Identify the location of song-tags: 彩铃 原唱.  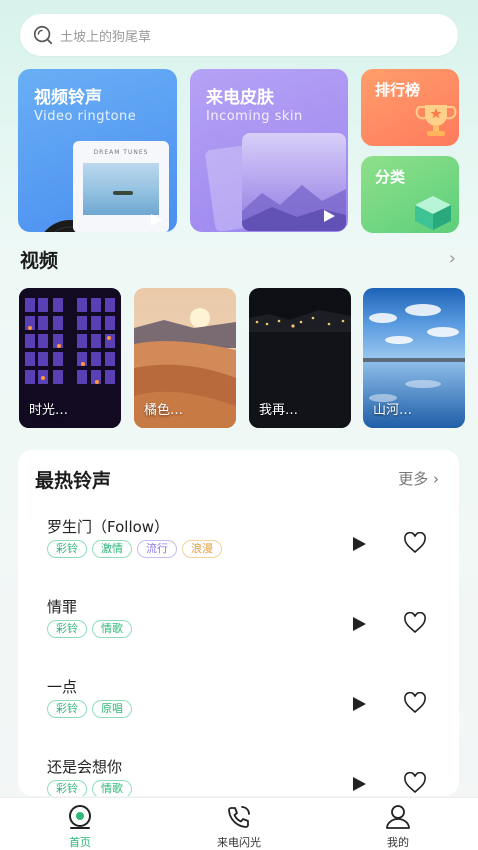
(89, 709).